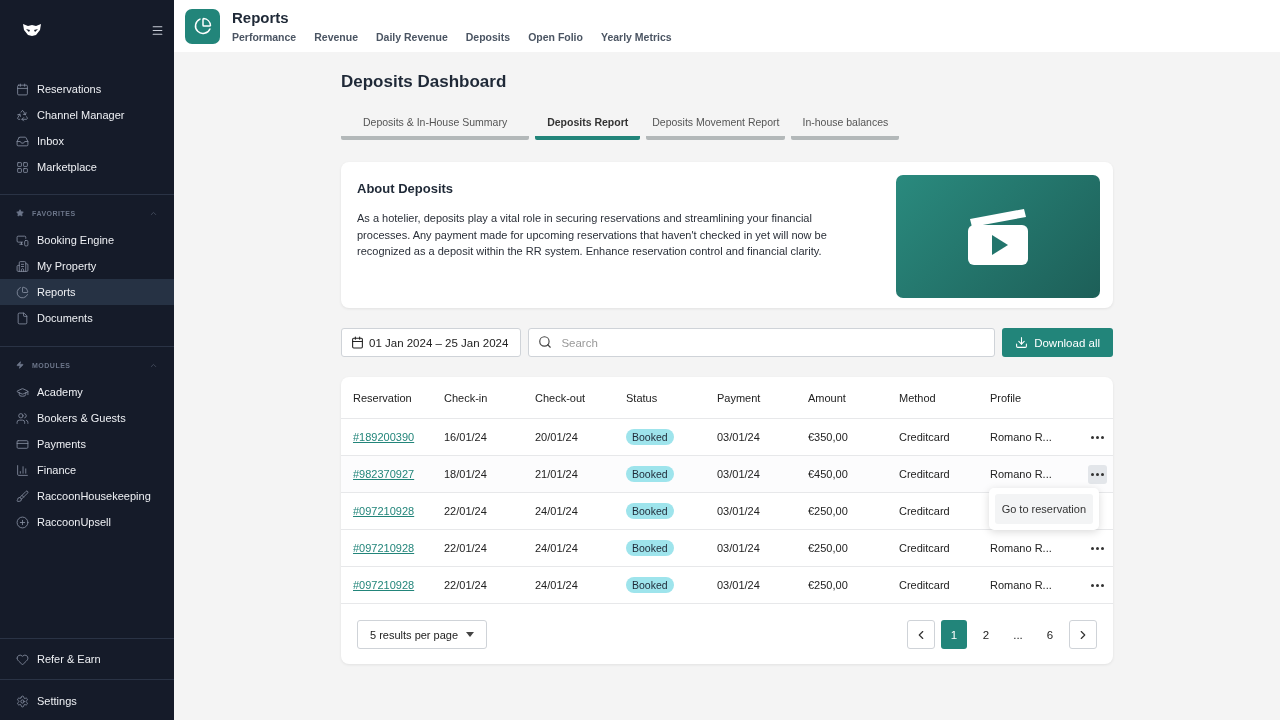 The width and height of the screenshot is (1280, 720). Describe the element at coordinates (87, 418) in the screenshot. I see `sidebar-item: Bookers & Guests` at that location.